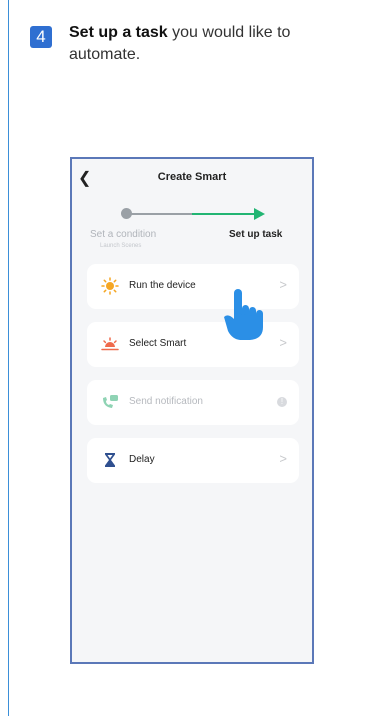 The height and width of the screenshot is (716, 379). Describe the element at coordinates (118, 32) in the screenshot. I see `instruction-bold: Set up a task` at that location.